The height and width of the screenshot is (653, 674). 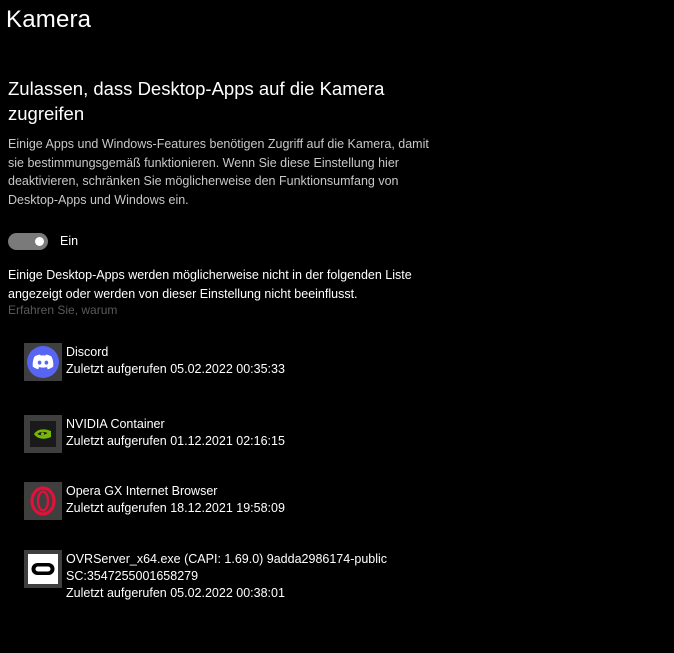 What do you see at coordinates (49, 19) in the screenshot?
I see `page-title: Kamera` at bounding box center [49, 19].